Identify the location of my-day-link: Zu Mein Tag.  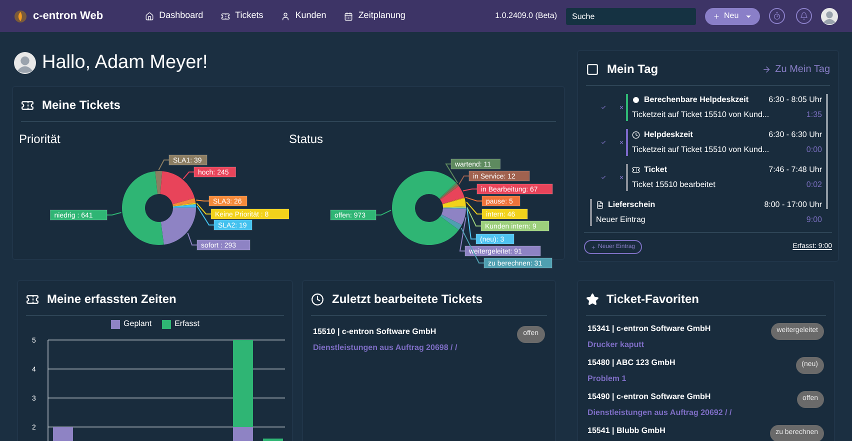
(796, 69).